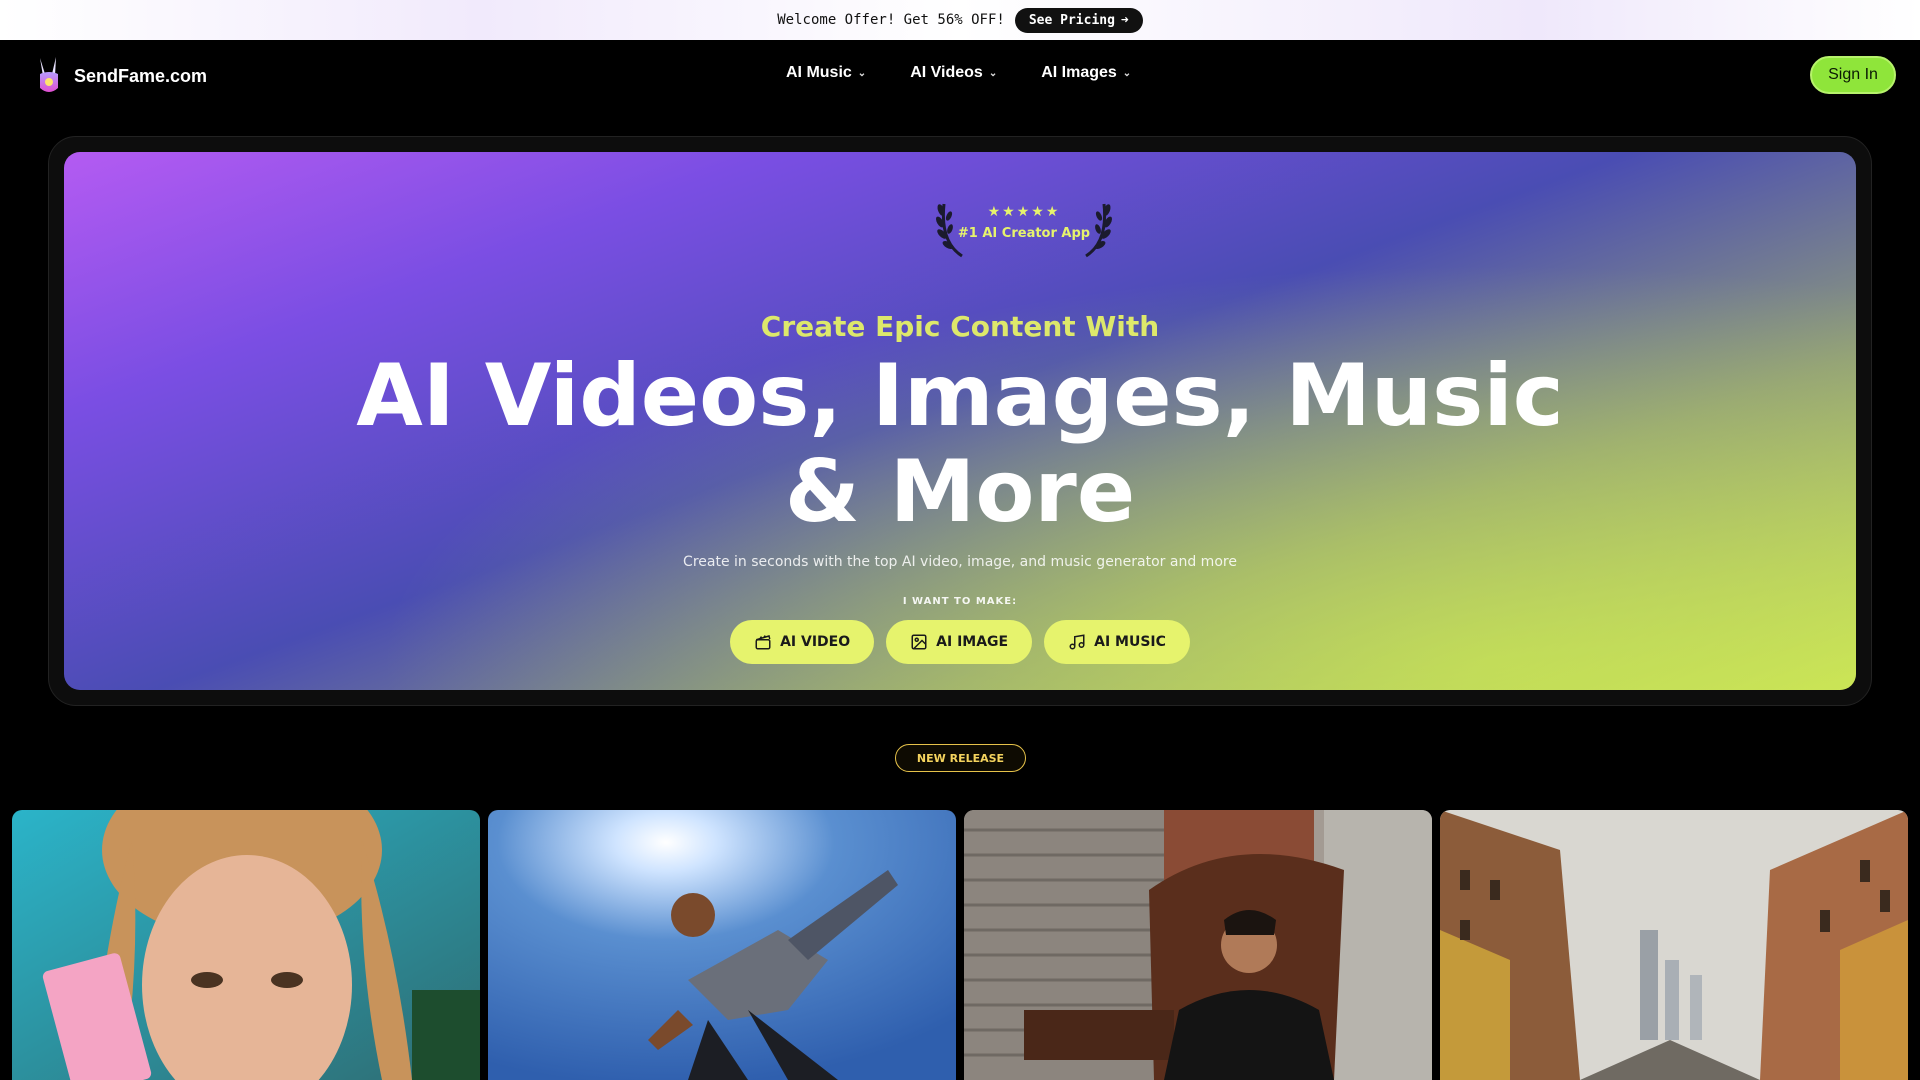 The width and height of the screenshot is (1920, 1080). I want to click on menu-ai-images-label: AI Images, so click(1079, 72).